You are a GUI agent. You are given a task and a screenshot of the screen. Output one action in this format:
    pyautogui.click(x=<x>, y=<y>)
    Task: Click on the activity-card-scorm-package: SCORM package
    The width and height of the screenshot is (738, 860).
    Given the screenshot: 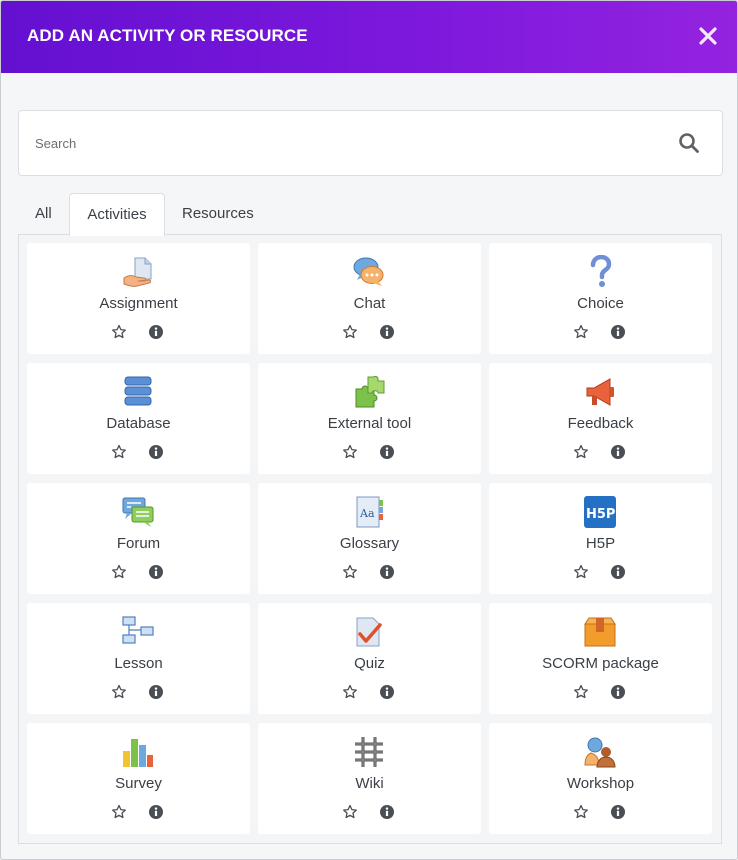 What is the action you would take?
    pyautogui.click(x=600, y=658)
    